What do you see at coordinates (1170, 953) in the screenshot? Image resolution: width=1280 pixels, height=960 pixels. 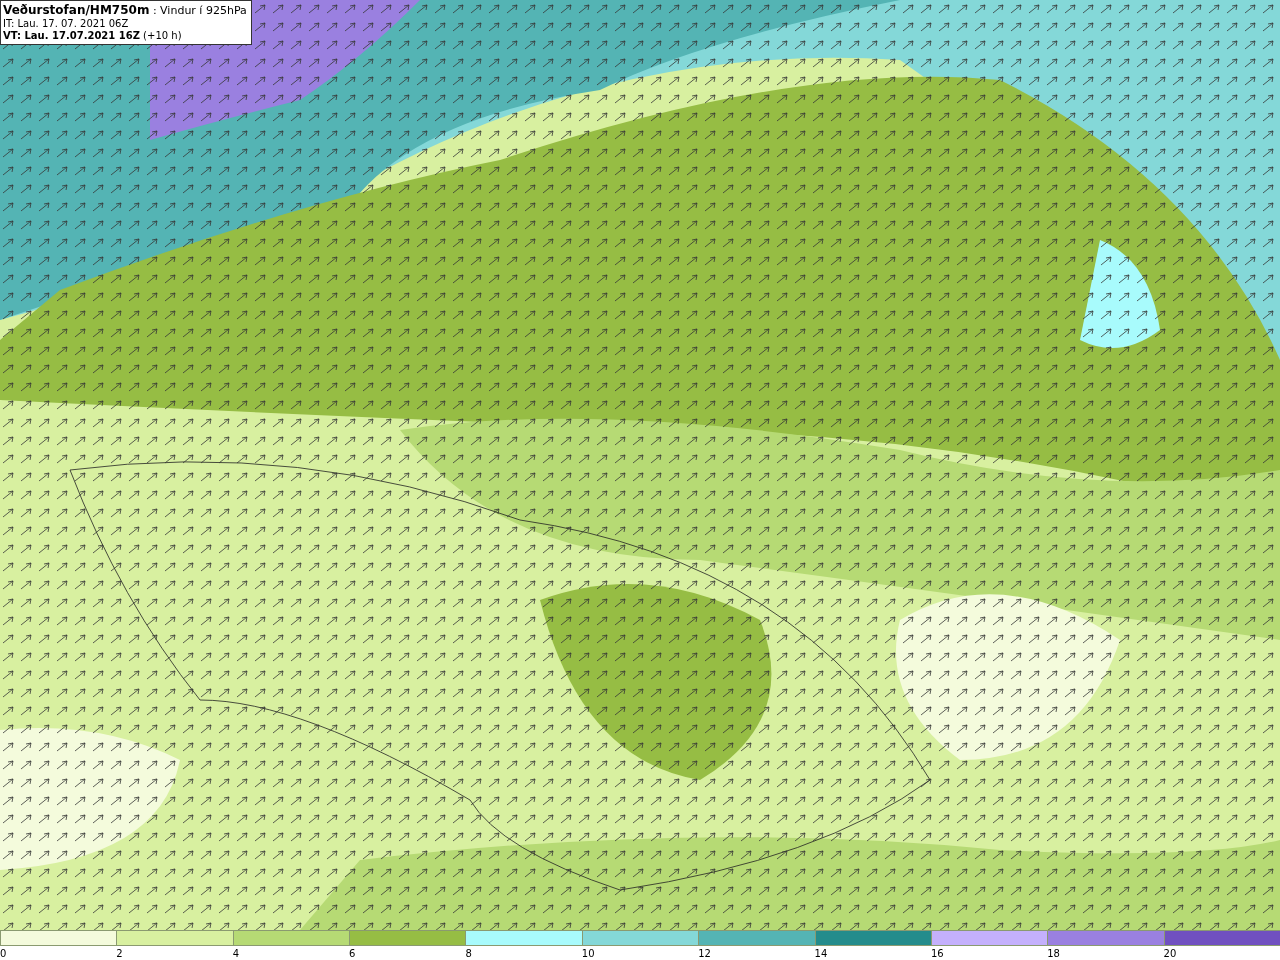 I see `legend-label: 20` at bounding box center [1170, 953].